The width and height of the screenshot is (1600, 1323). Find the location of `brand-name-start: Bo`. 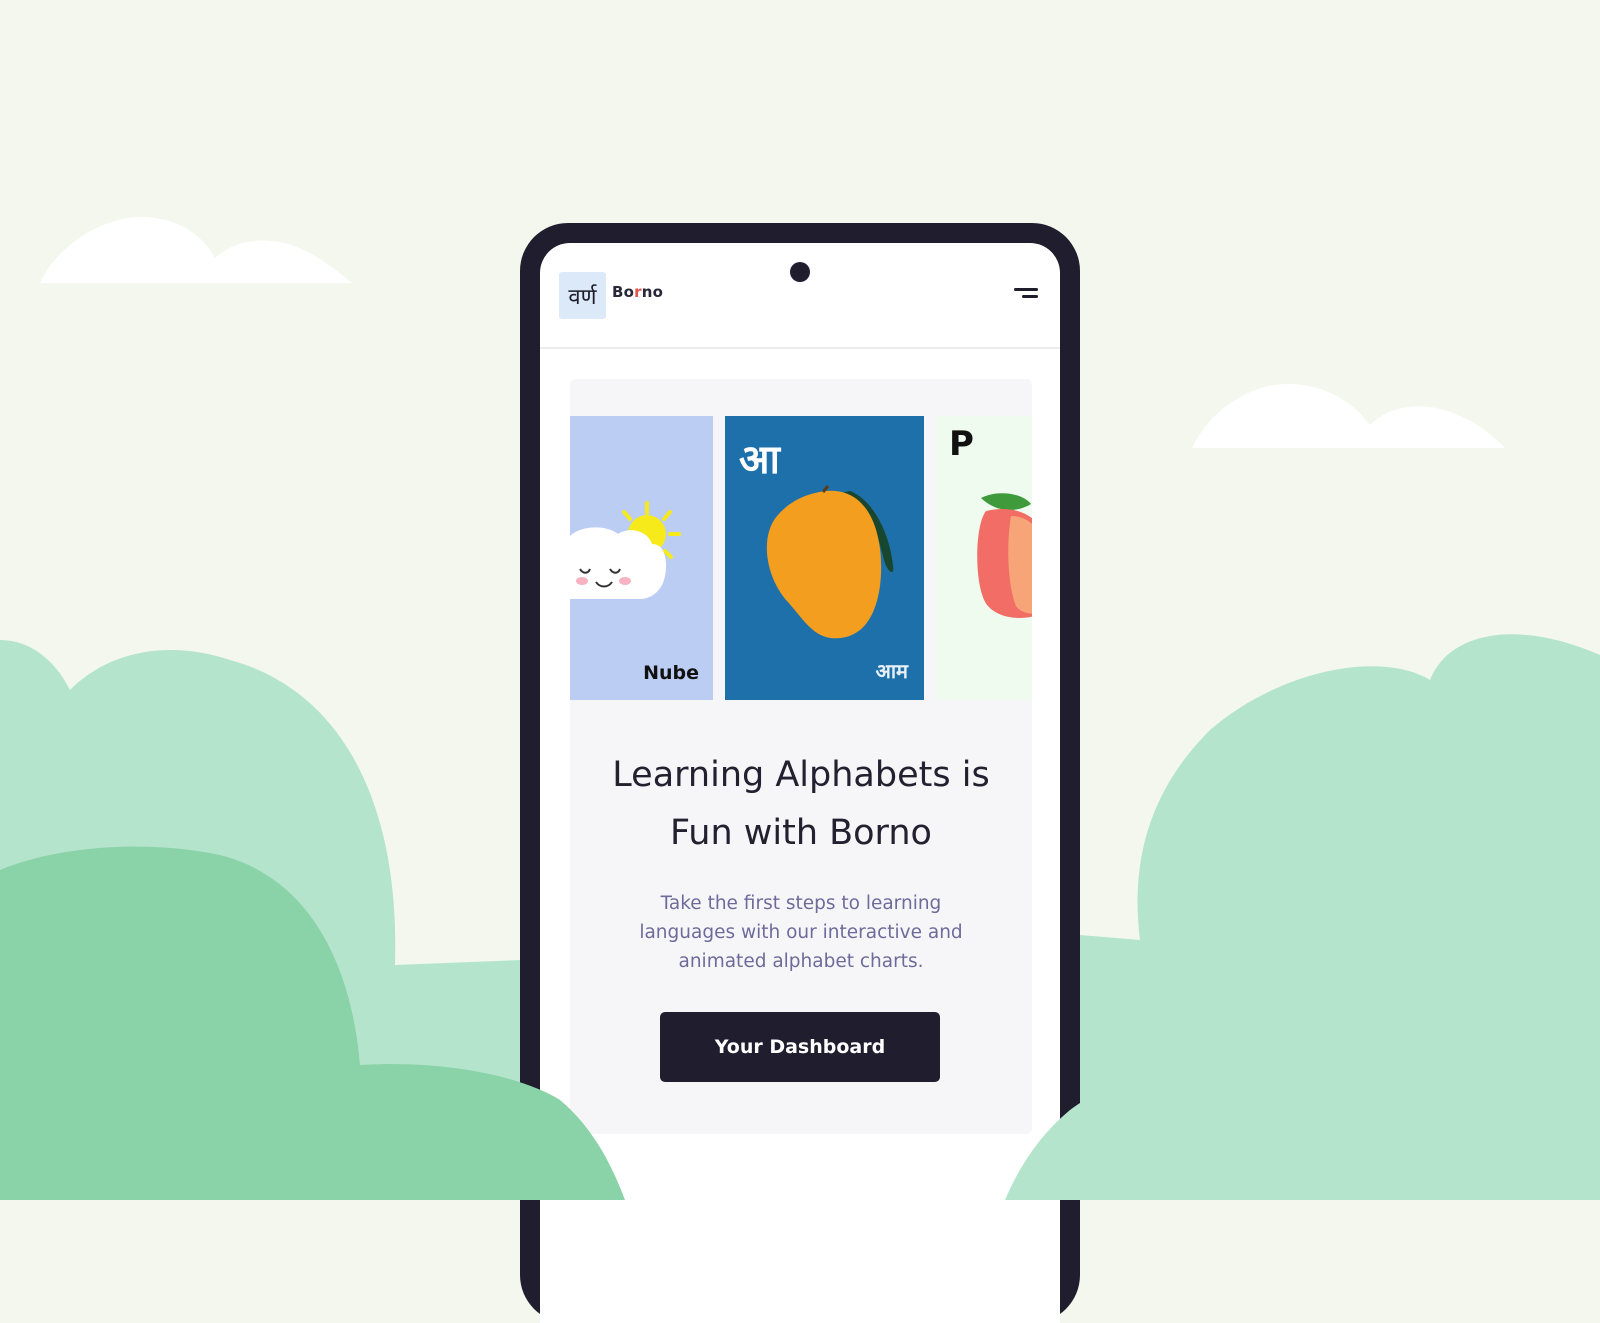

brand-name-start: Bo is located at coordinates (623, 292).